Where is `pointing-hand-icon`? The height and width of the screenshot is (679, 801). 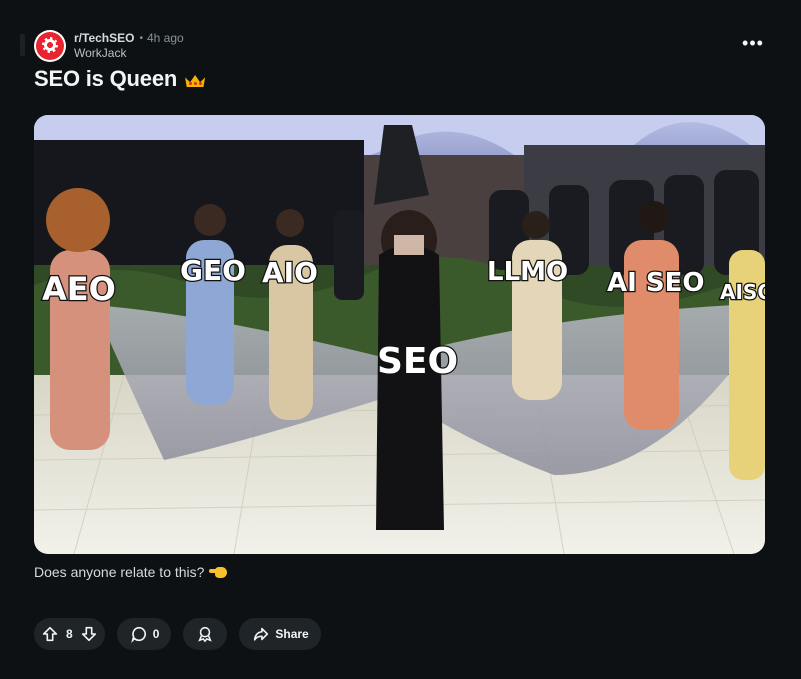 pointing-hand-icon is located at coordinates (219, 572).